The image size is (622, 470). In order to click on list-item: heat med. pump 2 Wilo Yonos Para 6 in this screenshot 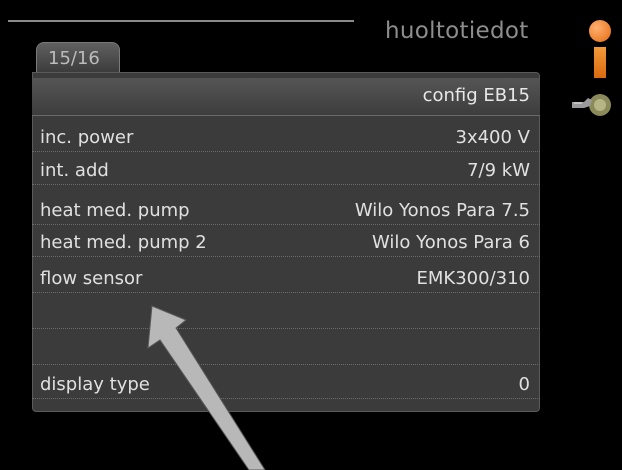, I will do `click(286, 244)`.